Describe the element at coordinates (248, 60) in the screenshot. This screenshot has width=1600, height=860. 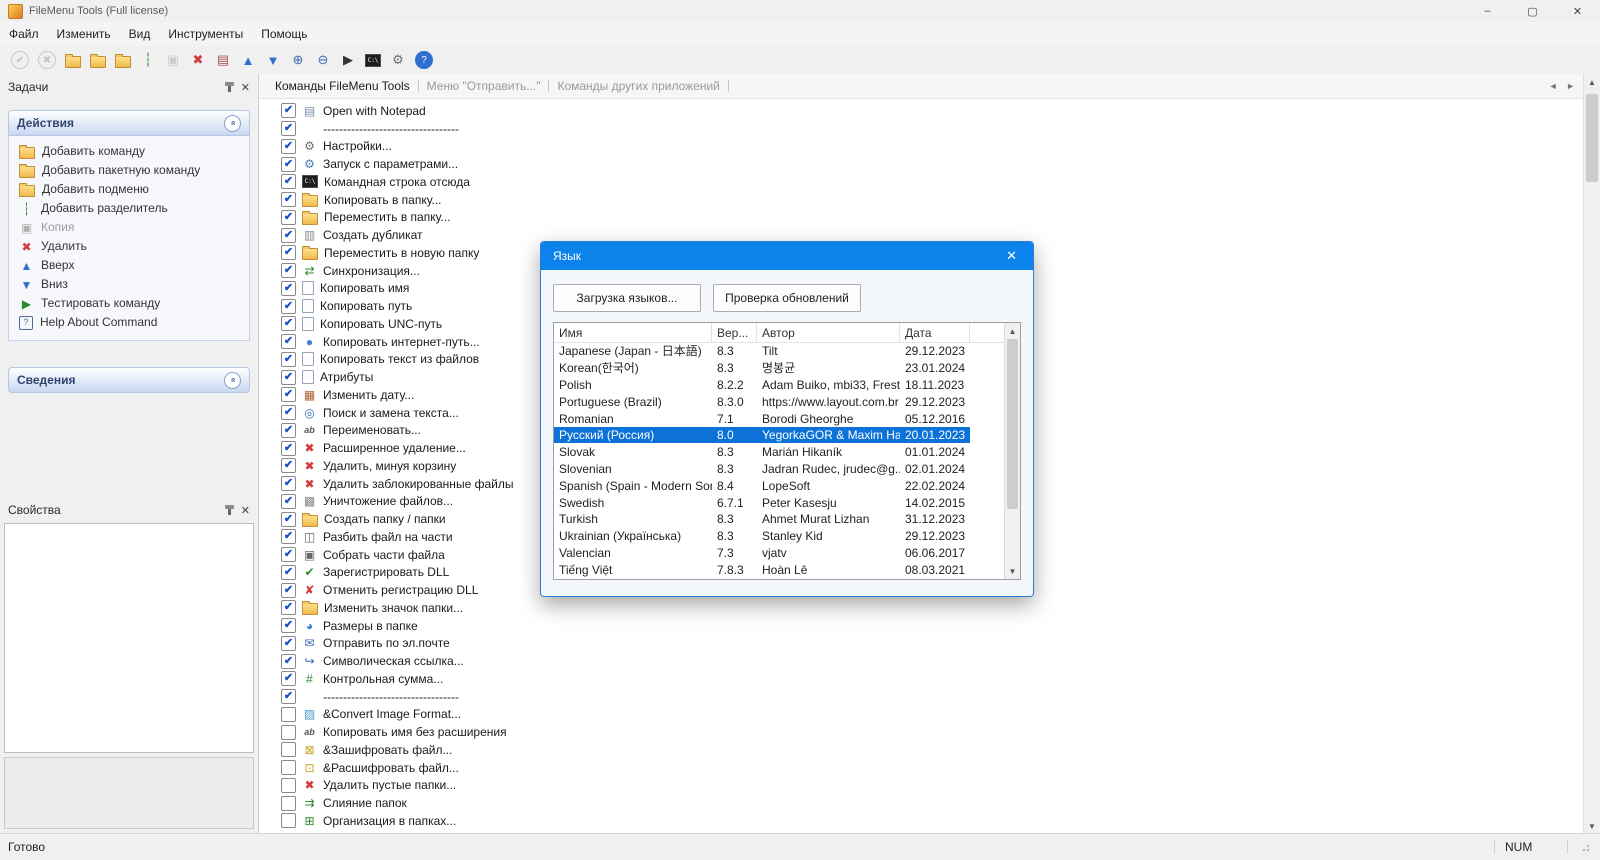
I see `move-up-icon: ▲` at that location.